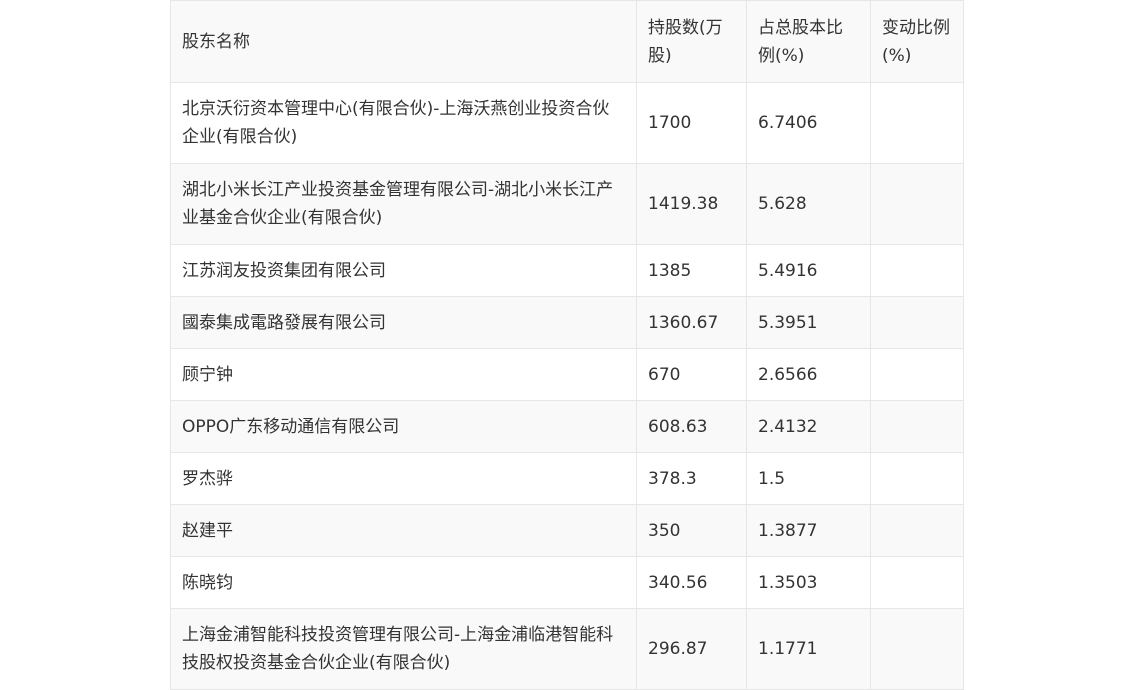 This screenshot has height=690, width=1134. I want to click on cell-shares: 608.63, so click(691, 426).